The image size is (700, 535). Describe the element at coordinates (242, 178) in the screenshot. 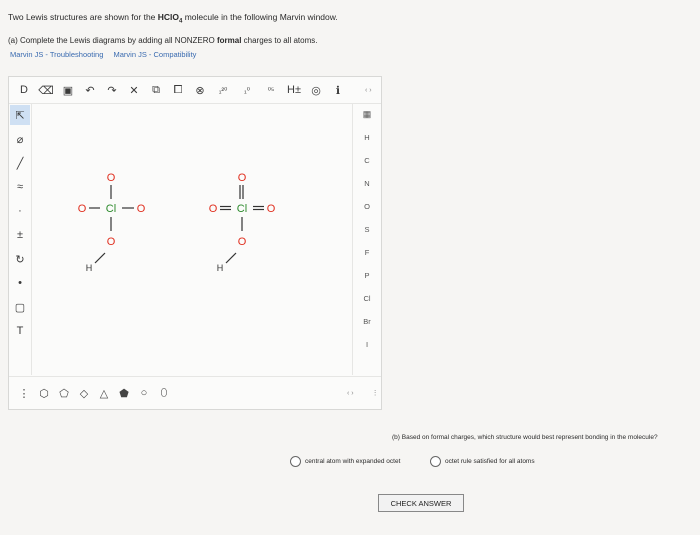

I see `s2-top-oxygen: O` at that location.